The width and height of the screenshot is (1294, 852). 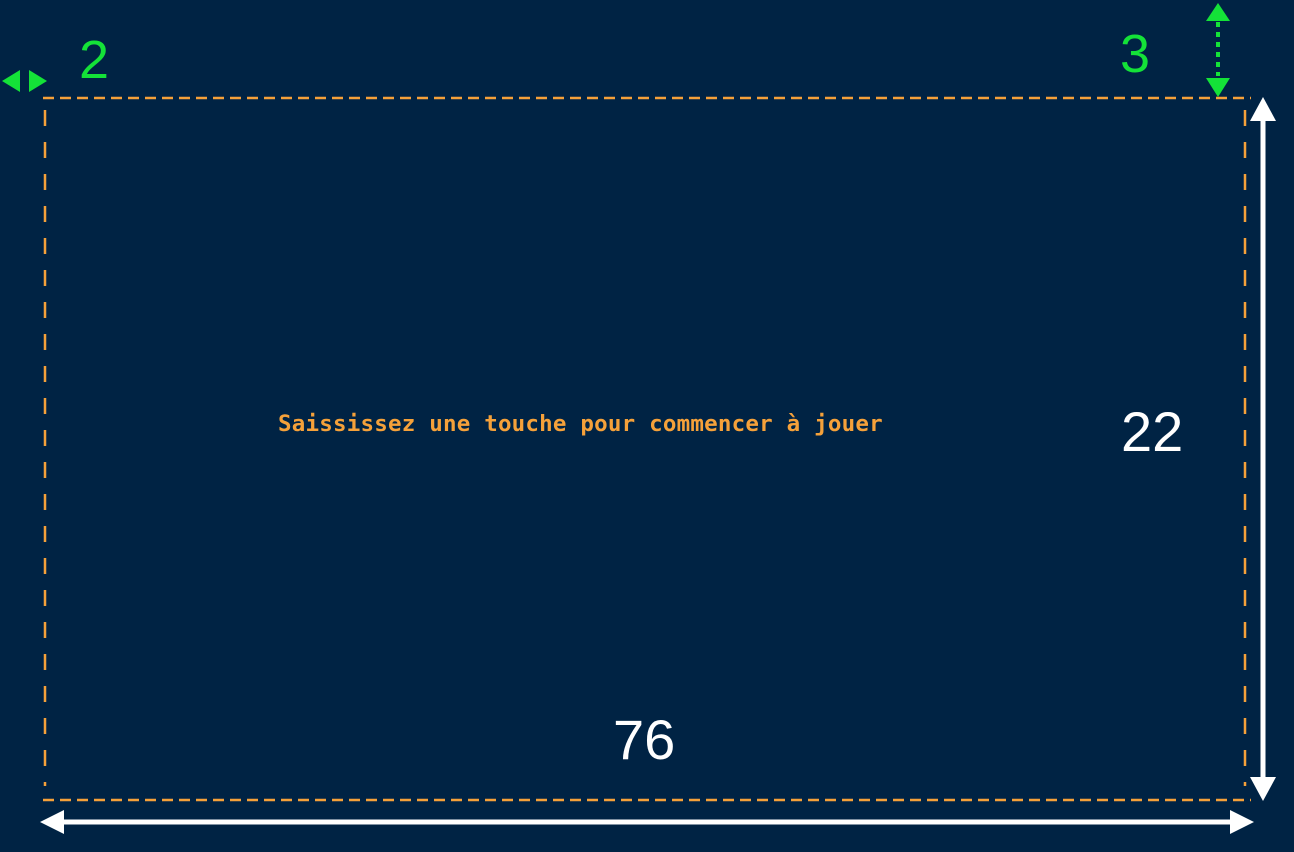 What do you see at coordinates (1152, 431) in the screenshot?
I see `frame-height-label: 22` at bounding box center [1152, 431].